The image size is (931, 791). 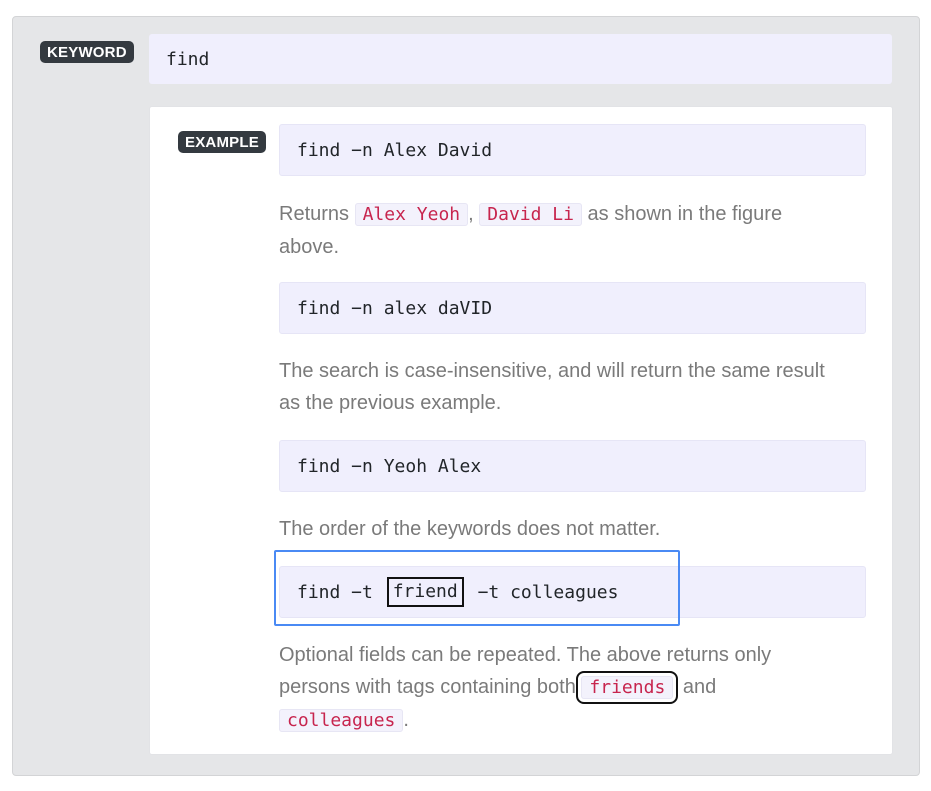 What do you see at coordinates (530, 214) in the screenshot?
I see `inline-code-david-li: David Li` at bounding box center [530, 214].